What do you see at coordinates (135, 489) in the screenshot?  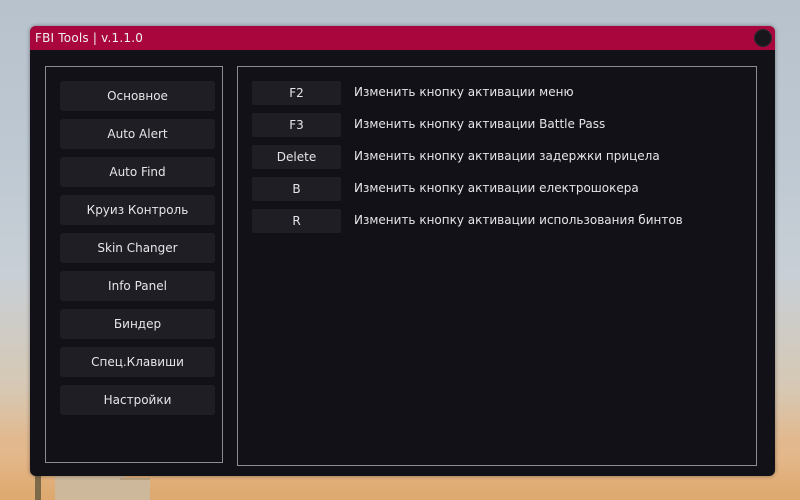 I see `background-building` at bounding box center [135, 489].